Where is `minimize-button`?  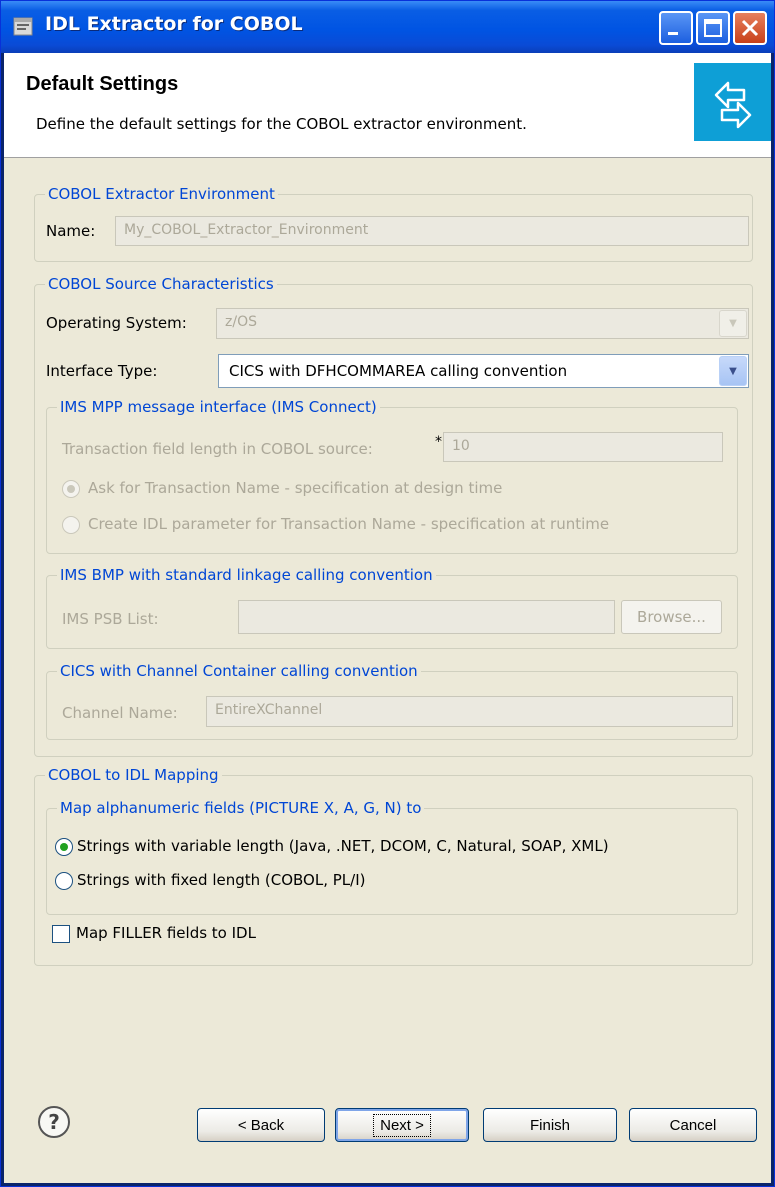 minimize-button is located at coordinates (676, 28).